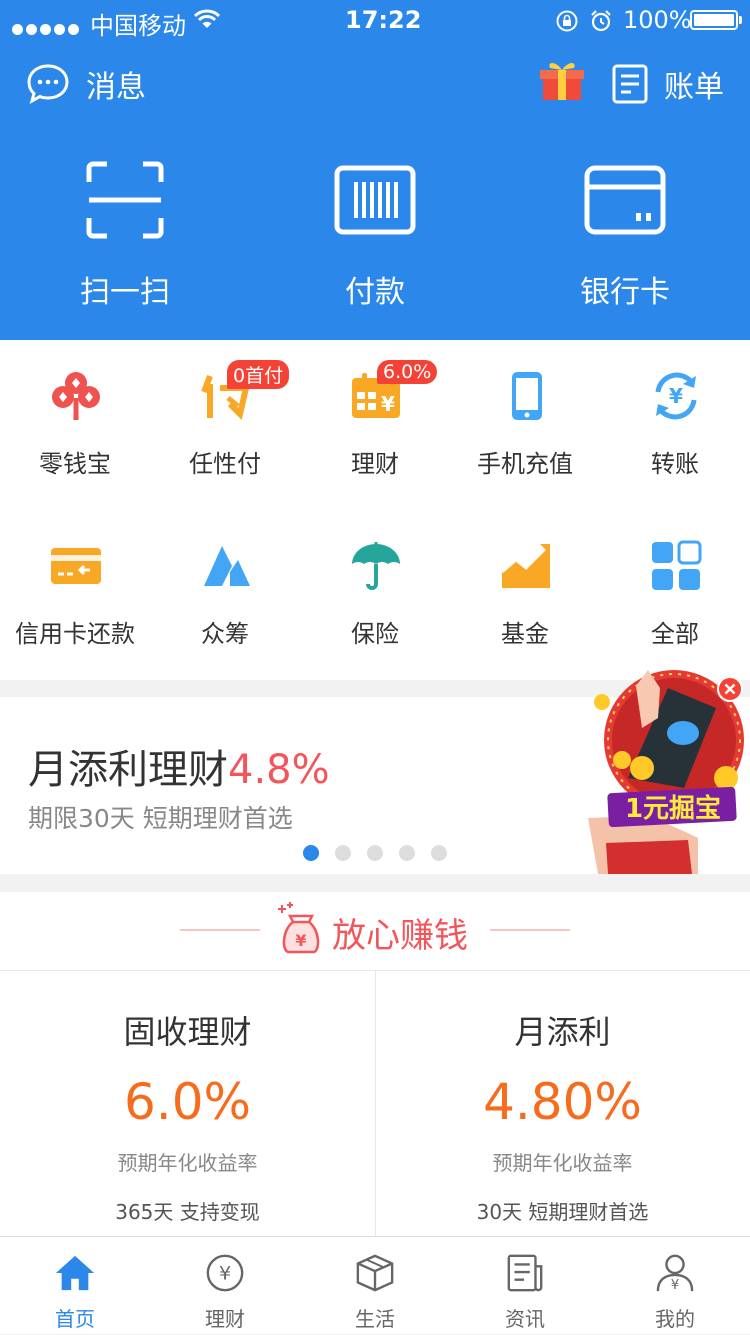 The height and width of the screenshot is (1335, 750). I want to click on chat-bubble-icon, so click(48, 84).